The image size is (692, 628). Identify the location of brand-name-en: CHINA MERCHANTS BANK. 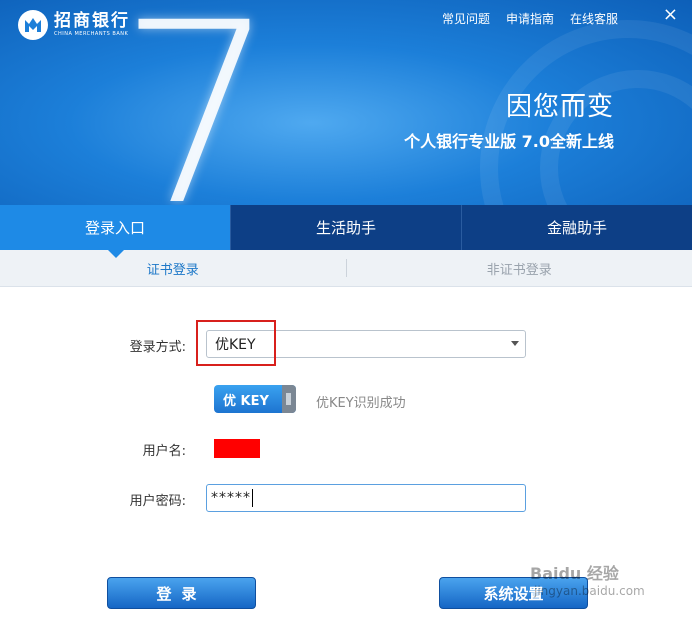
(91, 34).